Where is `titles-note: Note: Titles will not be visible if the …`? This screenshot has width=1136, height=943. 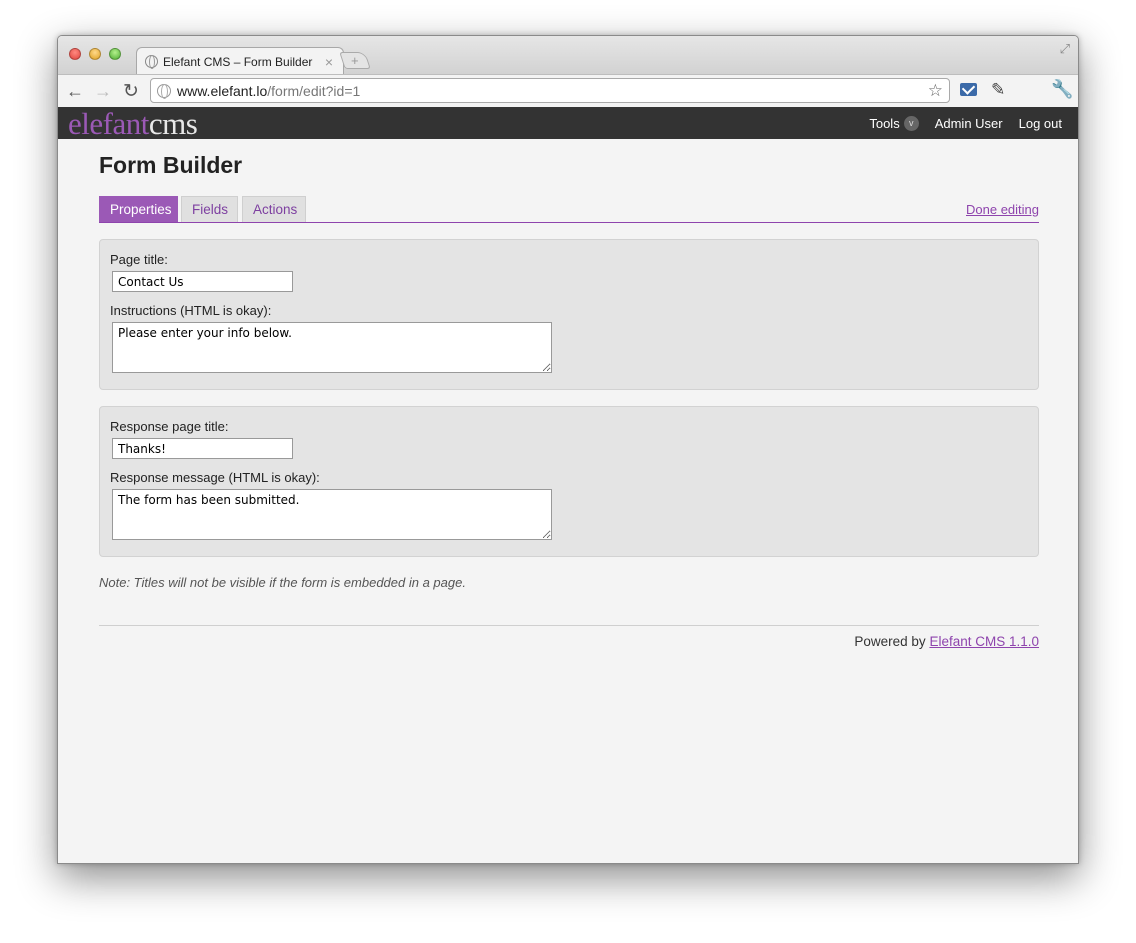 titles-note: Note: Titles will not be visible if the … is located at coordinates (282, 582).